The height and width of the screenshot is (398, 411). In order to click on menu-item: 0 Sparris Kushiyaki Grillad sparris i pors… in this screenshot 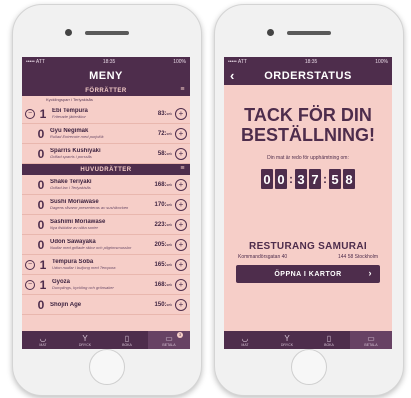, I will do `click(106, 154)`.